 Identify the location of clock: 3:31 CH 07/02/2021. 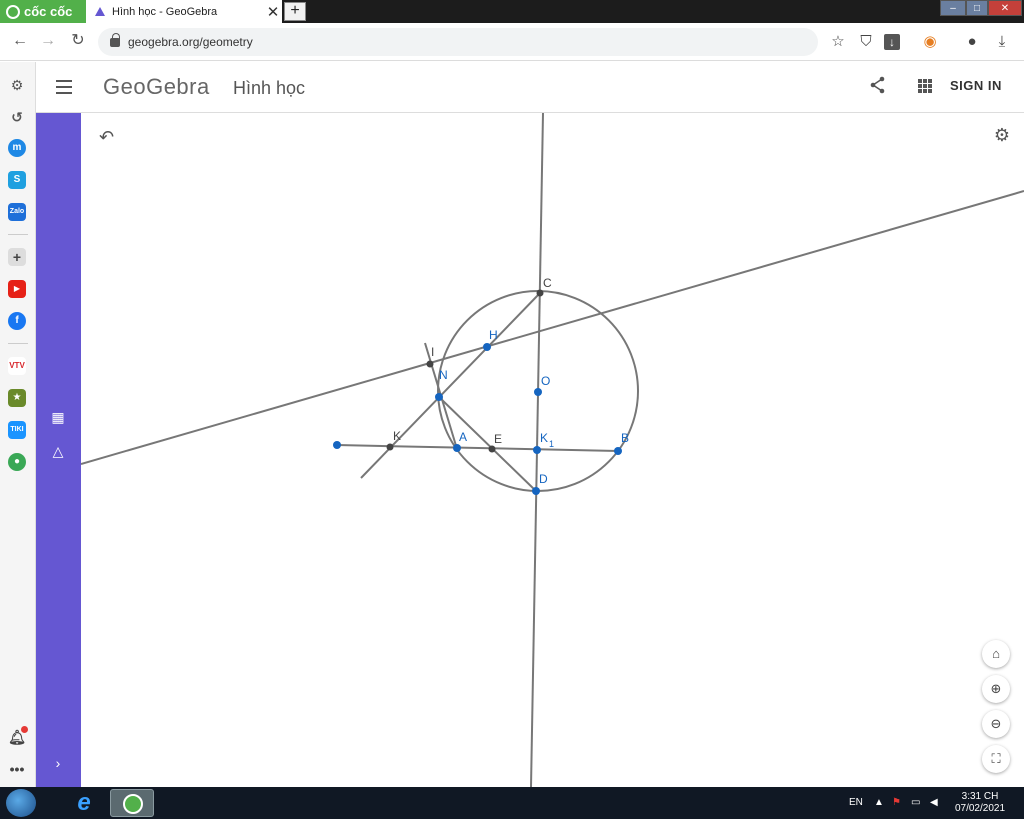
(980, 803).